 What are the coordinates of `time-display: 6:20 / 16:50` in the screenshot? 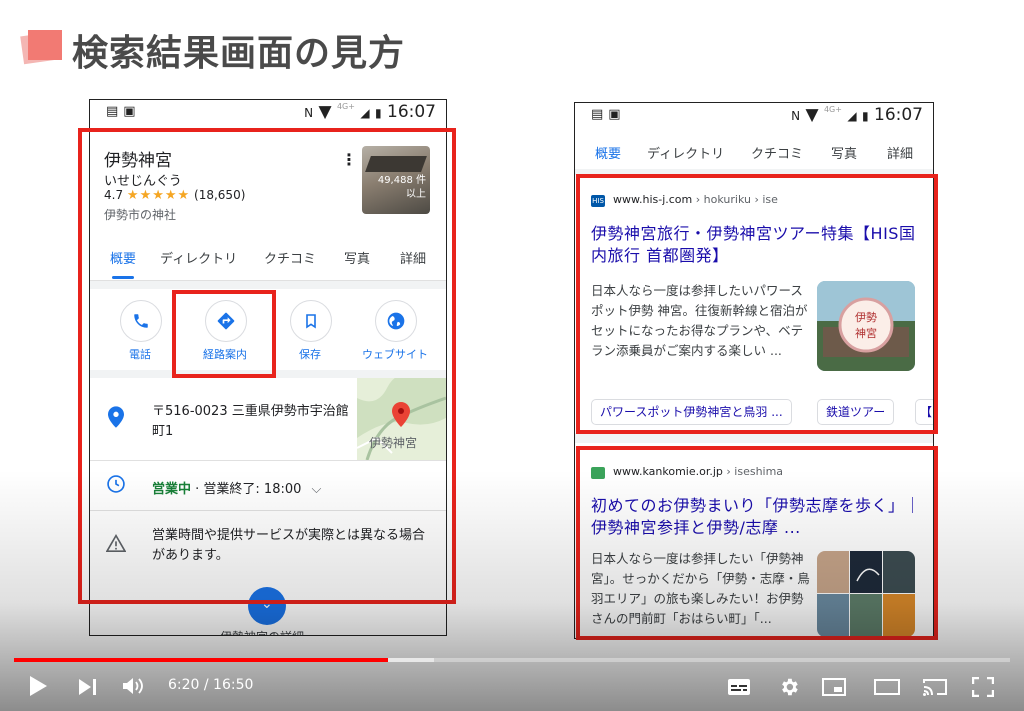 It's located at (211, 685).